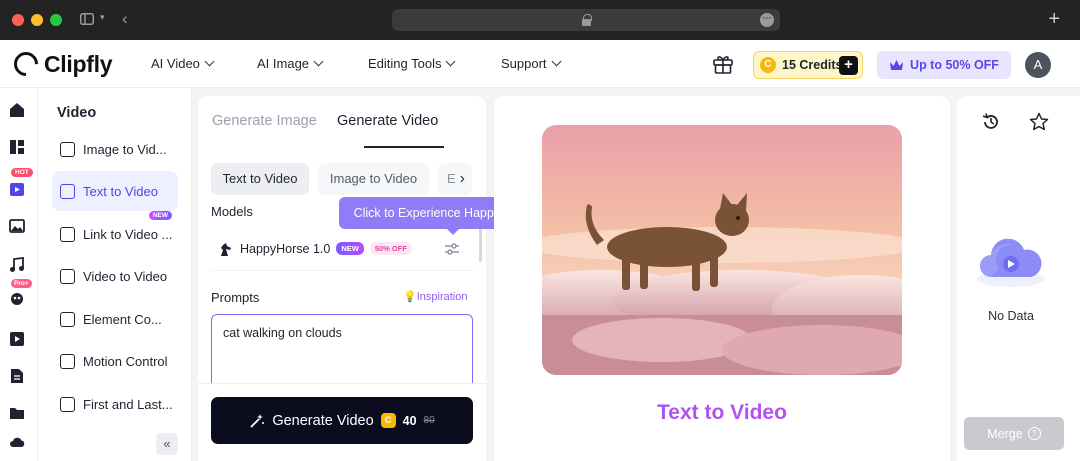  Describe the element at coordinates (115, 361) in the screenshot. I see `sidebar-item-motion-control: Motion Control` at that location.